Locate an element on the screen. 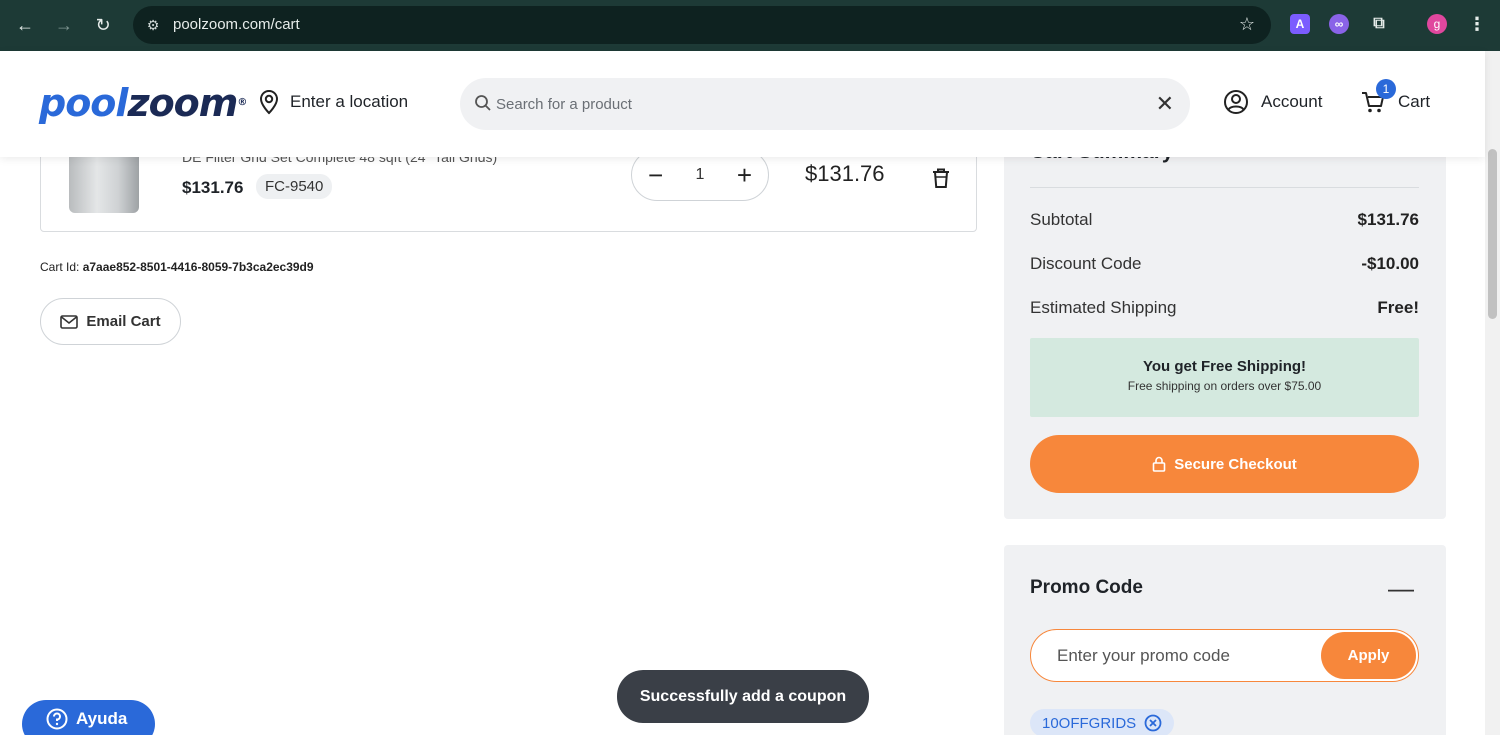  browser-toolbar: ← → ↻ ⚙ poolzoom.com/cart ☆ A ∞ ⧉ g ⋮ is located at coordinates (750, 25).